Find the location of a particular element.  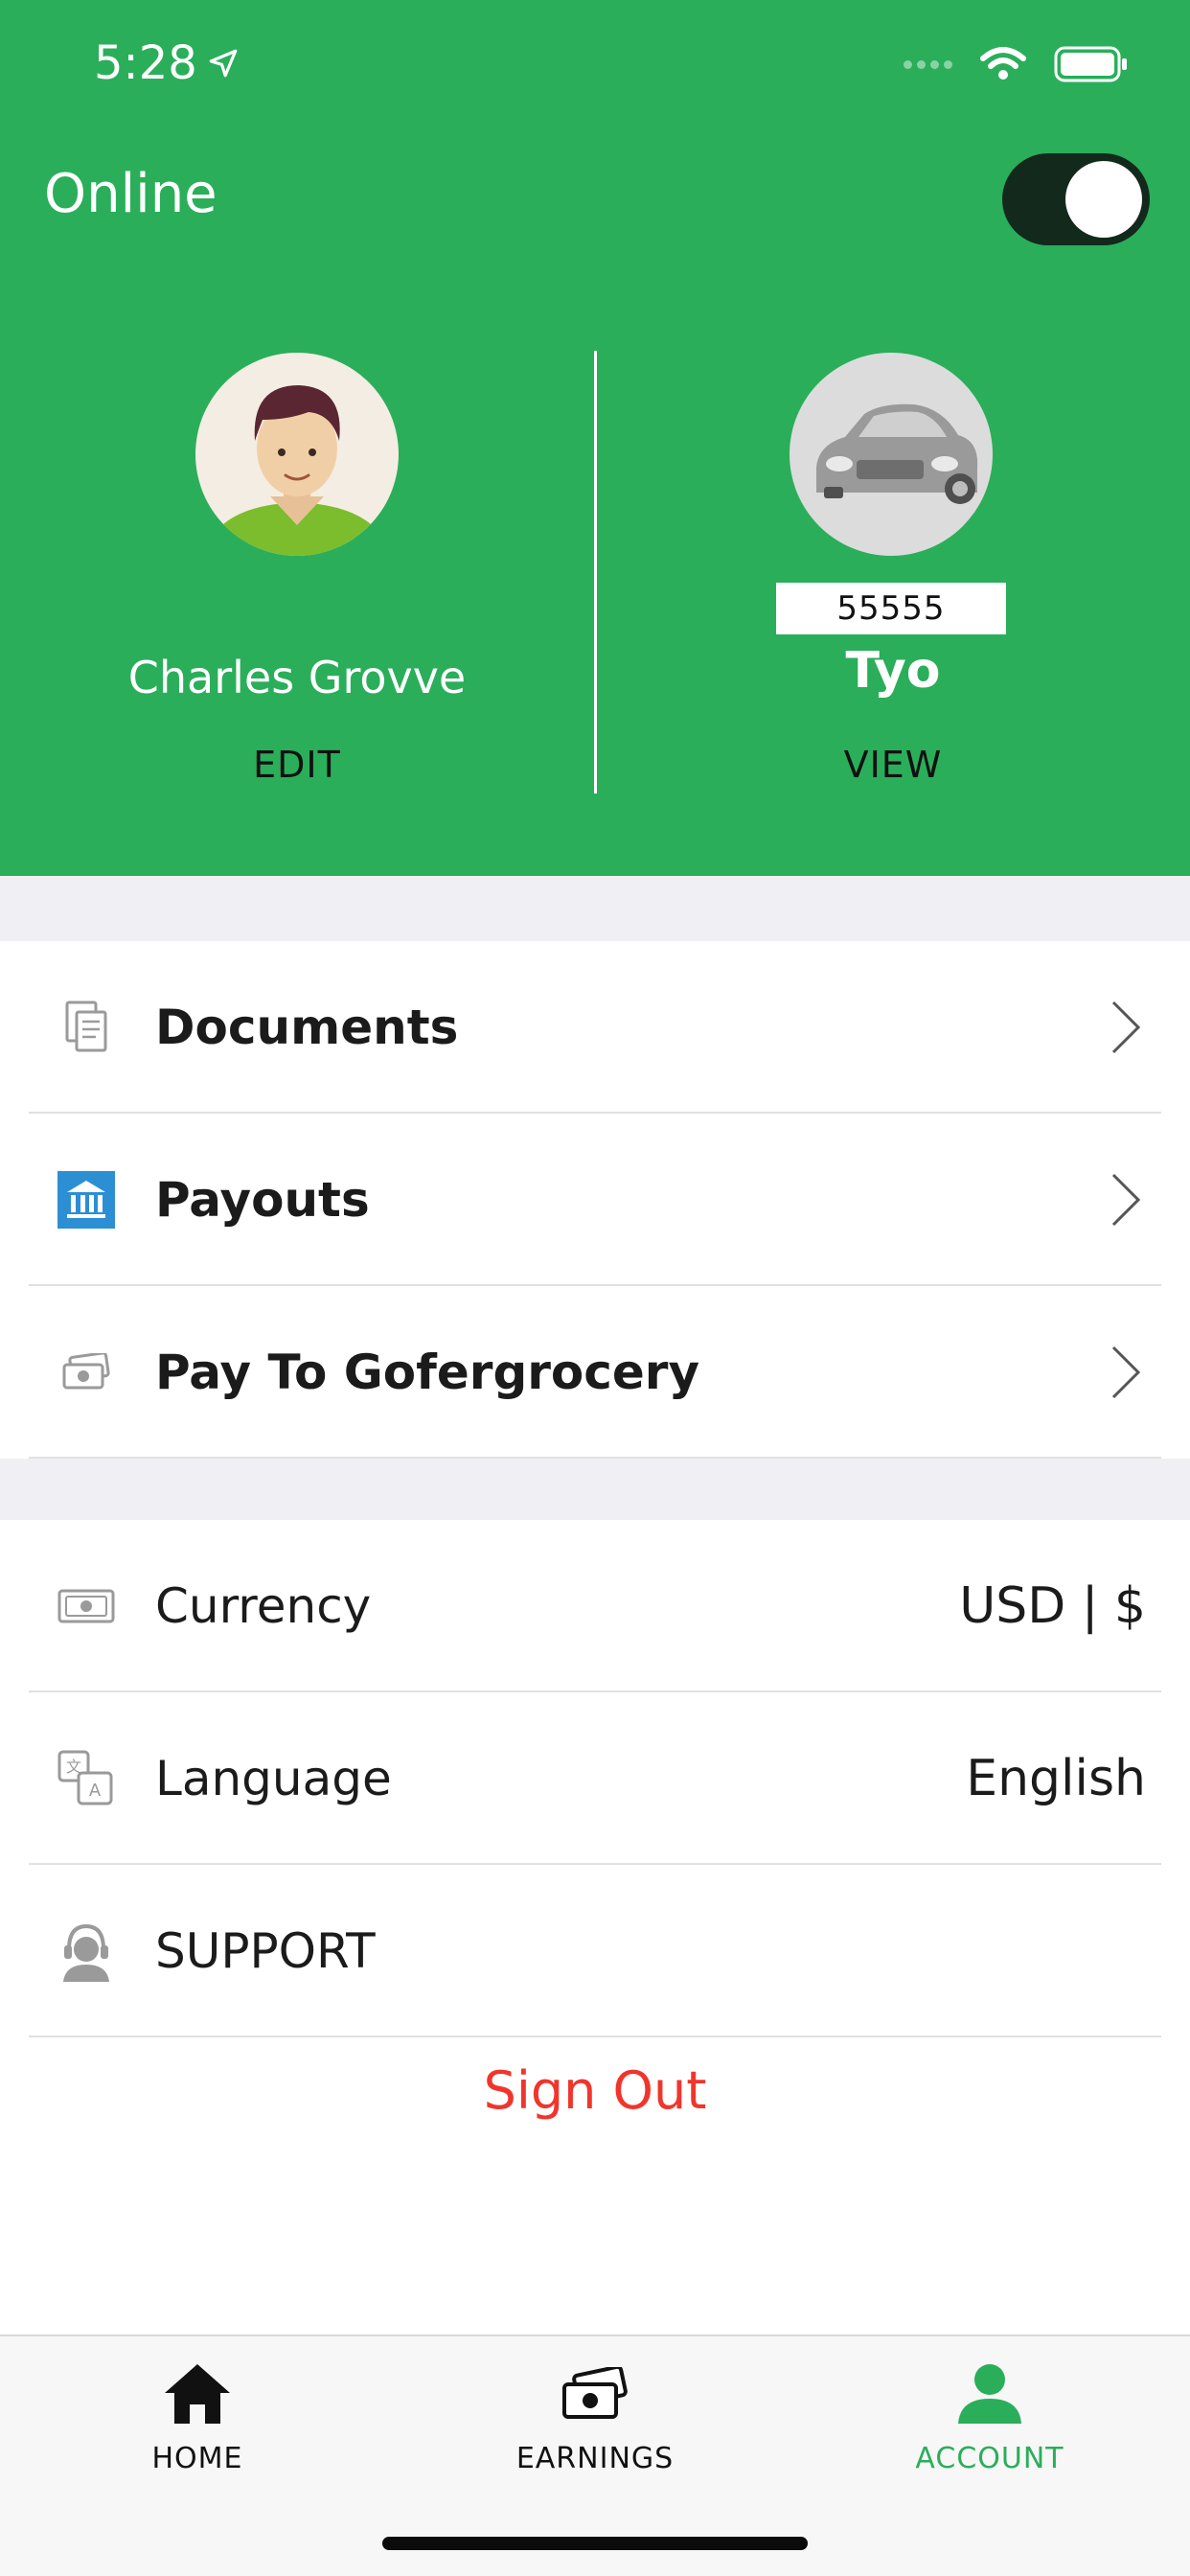

online-status-label: Online is located at coordinates (131, 194).